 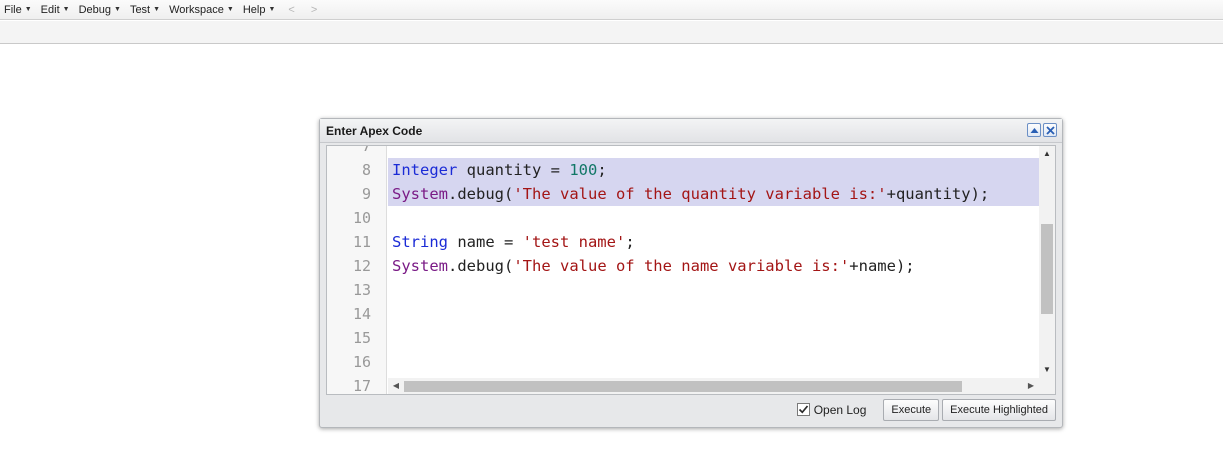 What do you see at coordinates (366, 194) in the screenshot?
I see `line-number: 9` at bounding box center [366, 194].